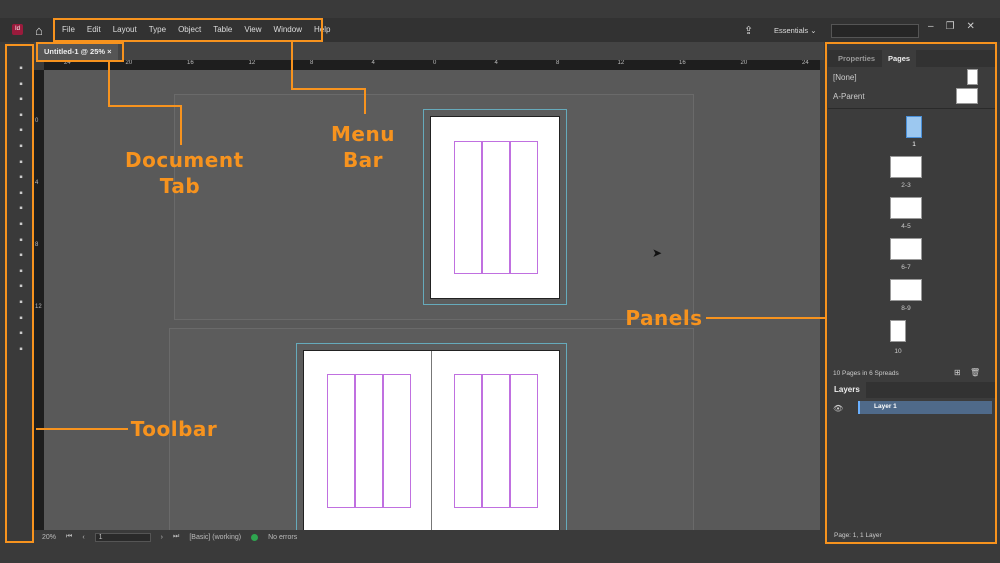 This screenshot has width=1000, height=563. I want to click on zoom-level: 20%, so click(49, 537).